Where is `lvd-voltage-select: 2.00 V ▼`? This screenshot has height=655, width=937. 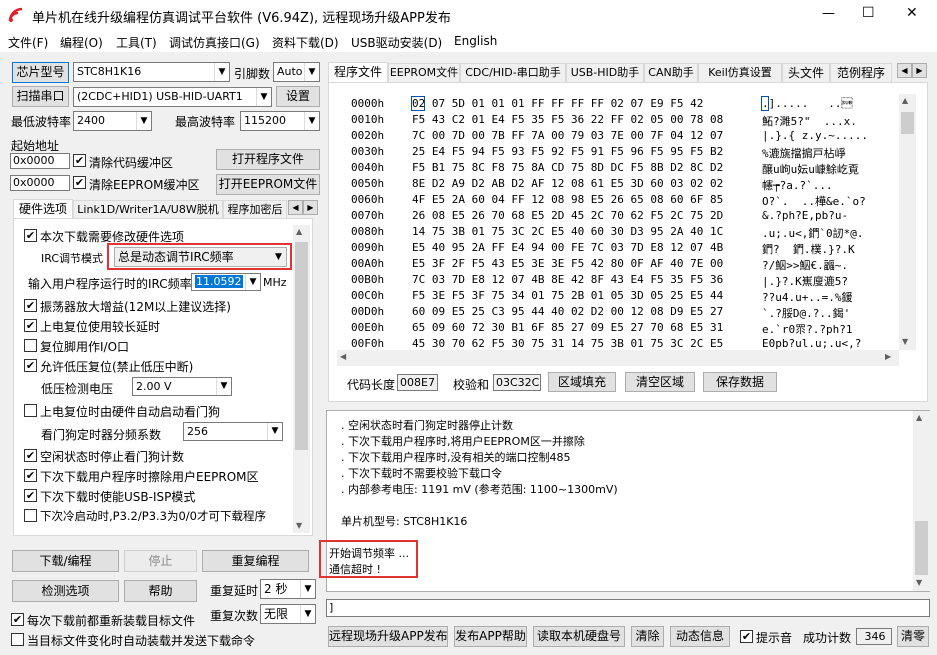 lvd-voltage-select: 2.00 V ▼ is located at coordinates (182, 386).